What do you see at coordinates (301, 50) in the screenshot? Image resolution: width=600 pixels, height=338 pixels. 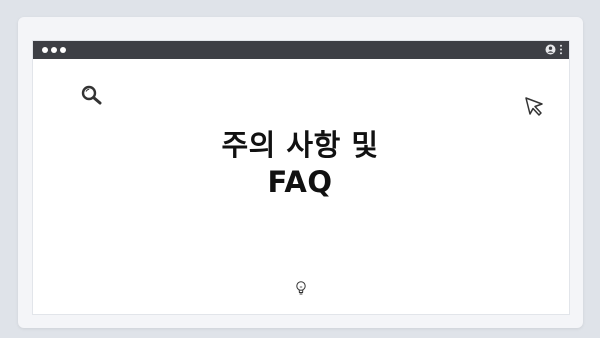 I see `window-titlebar` at bounding box center [301, 50].